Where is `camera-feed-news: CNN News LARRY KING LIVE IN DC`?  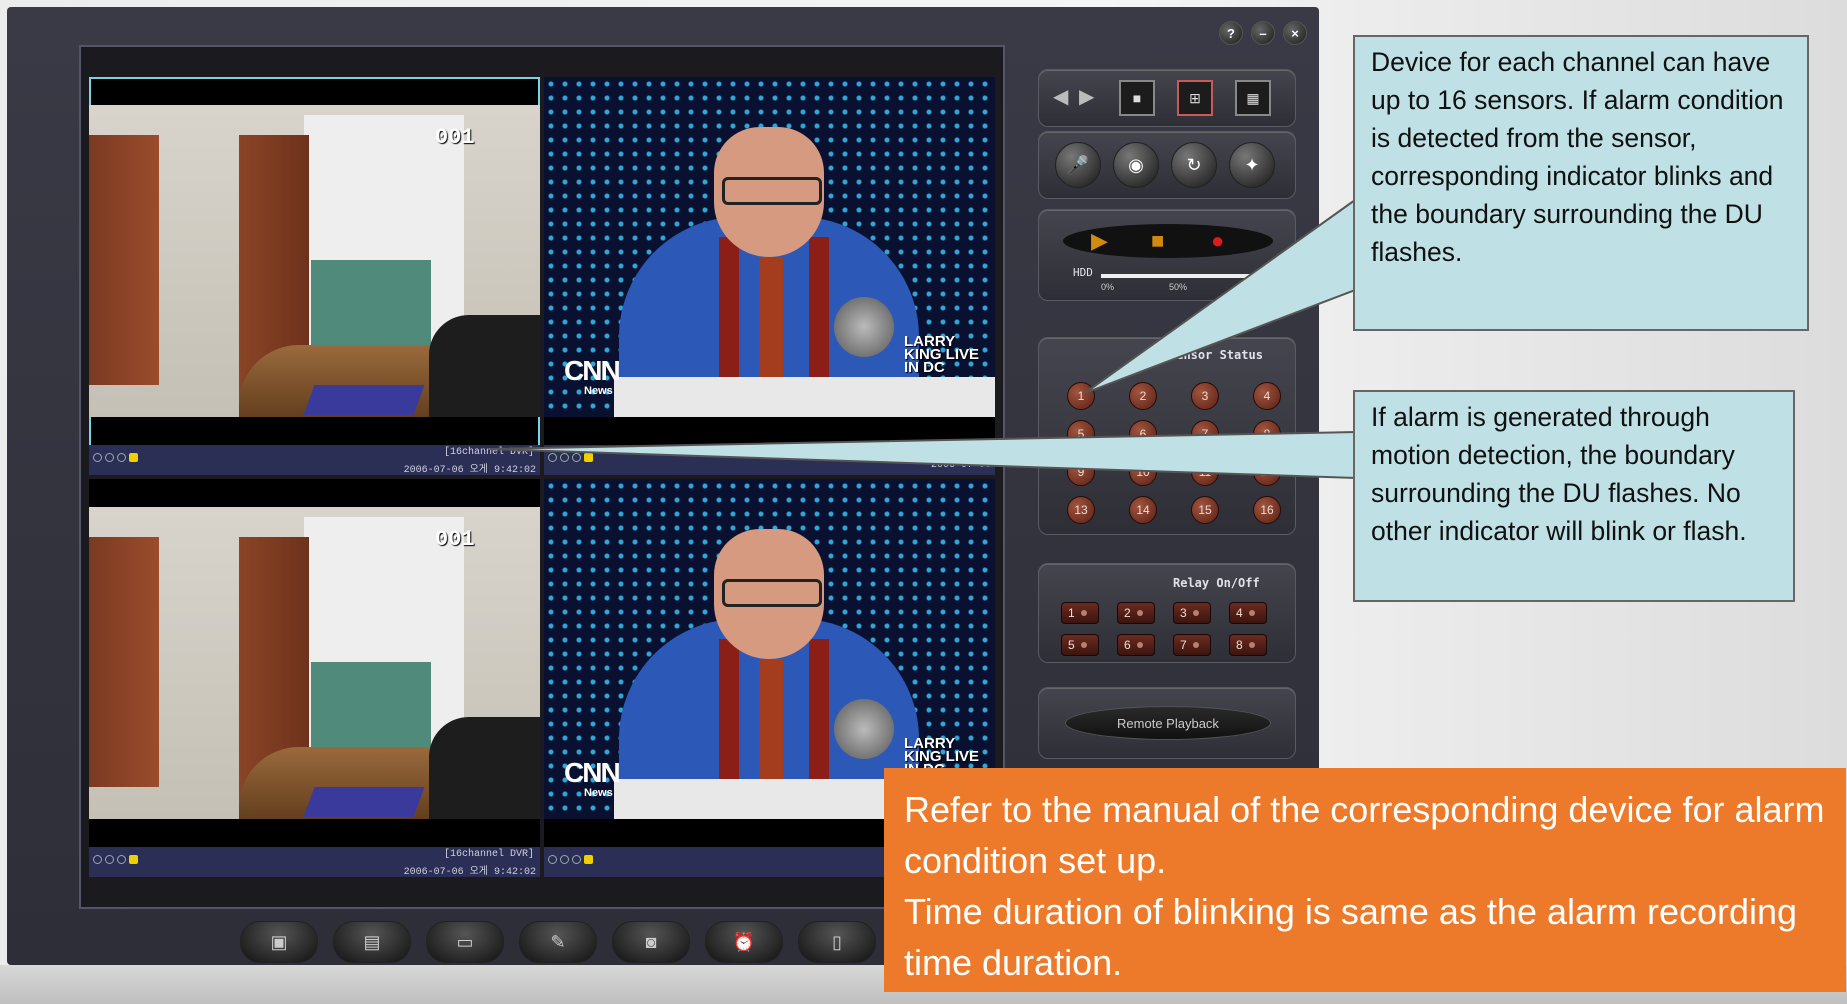
camera-feed-news: CNN News LARRY KING LIVE IN DC is located at coordinates (769, 247).